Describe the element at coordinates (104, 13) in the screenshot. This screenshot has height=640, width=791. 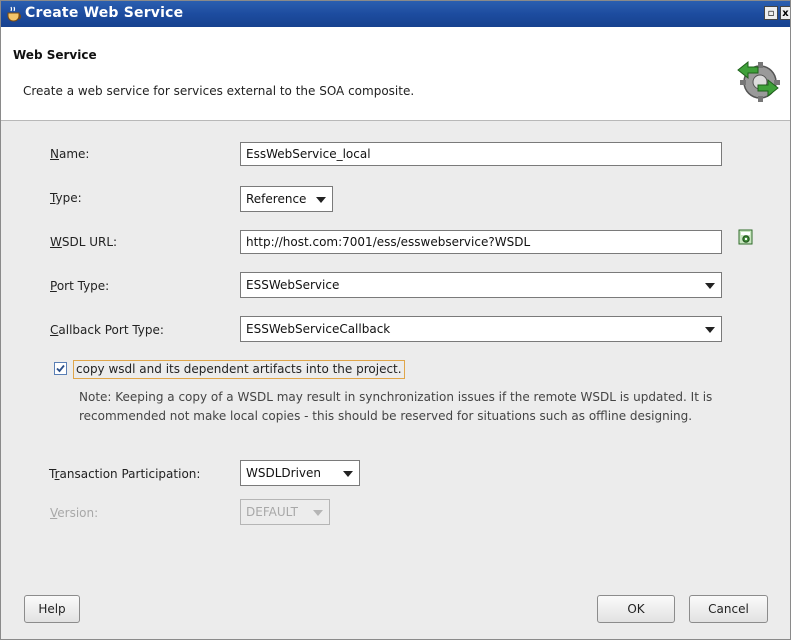
I see `window-title: Create Web Service` at that location.